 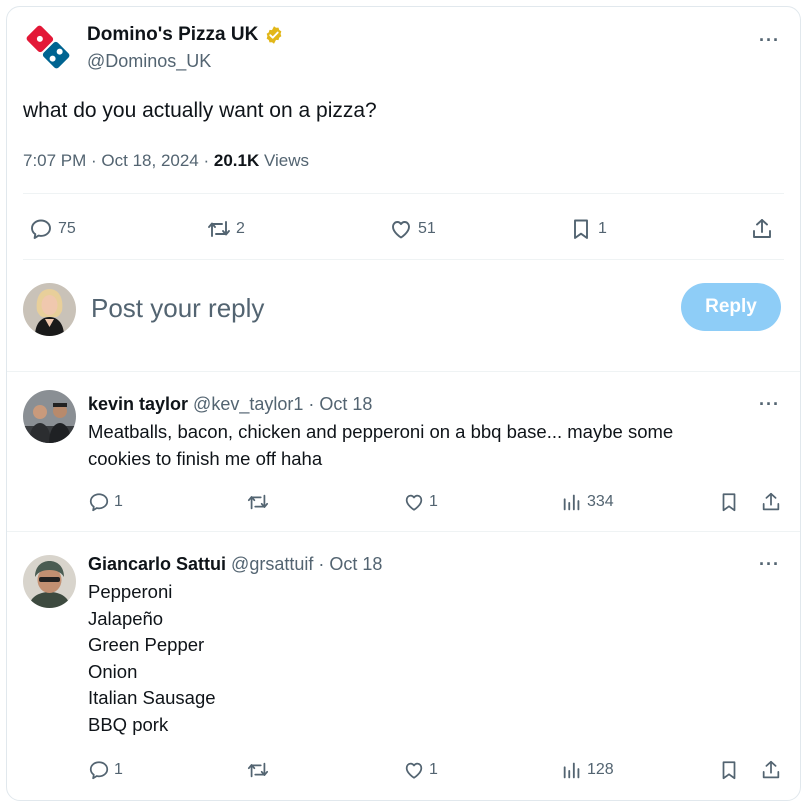 I want to click on reply-author-name: Giancarlo Sattui, so click(x=157, y=564).